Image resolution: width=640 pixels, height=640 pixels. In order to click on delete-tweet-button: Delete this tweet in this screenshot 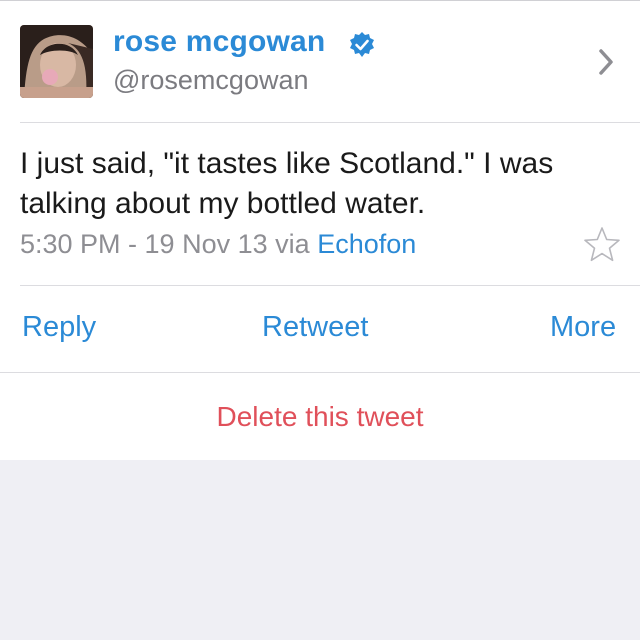, I will do `click(320, 417)`.